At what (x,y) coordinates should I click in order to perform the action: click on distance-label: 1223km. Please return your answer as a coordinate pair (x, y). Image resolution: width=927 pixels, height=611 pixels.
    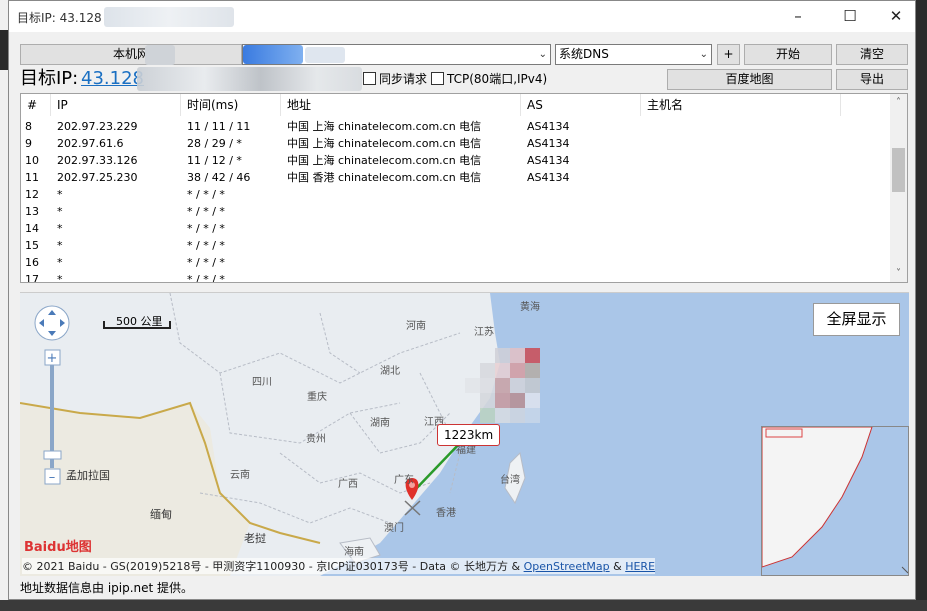
    Looking at the image, I should click on (469, 435).